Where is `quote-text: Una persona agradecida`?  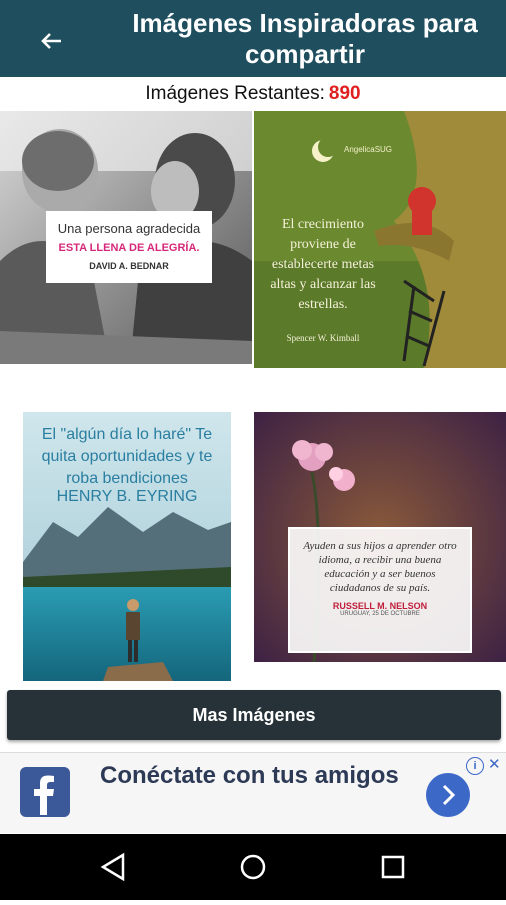
quote-text: Una persona agradecida is located at coordinates (129, 228).